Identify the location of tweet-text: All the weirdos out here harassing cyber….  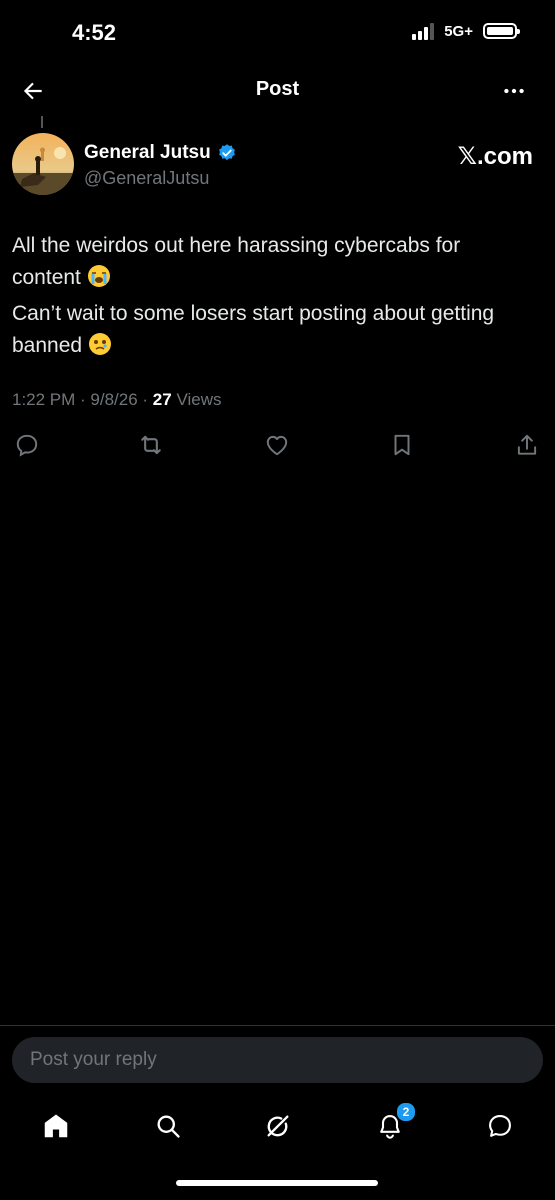
(272, 298).